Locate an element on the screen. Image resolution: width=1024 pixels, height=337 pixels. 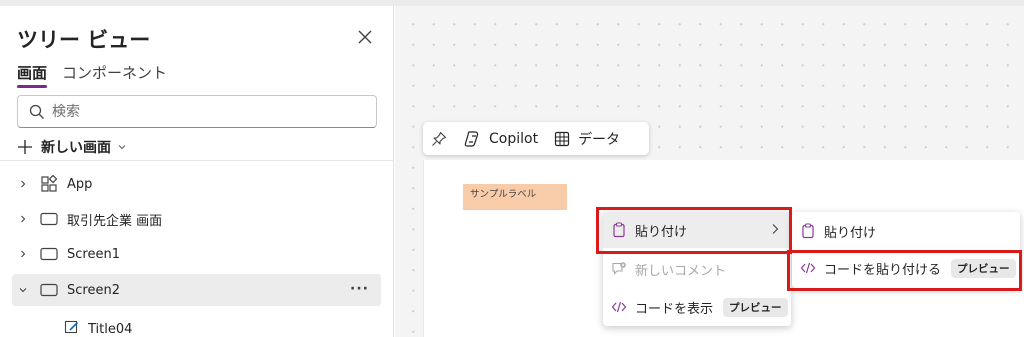
tree-item-accounts-screen: 取引先企業 画面 is located at coordinates (196, 219).